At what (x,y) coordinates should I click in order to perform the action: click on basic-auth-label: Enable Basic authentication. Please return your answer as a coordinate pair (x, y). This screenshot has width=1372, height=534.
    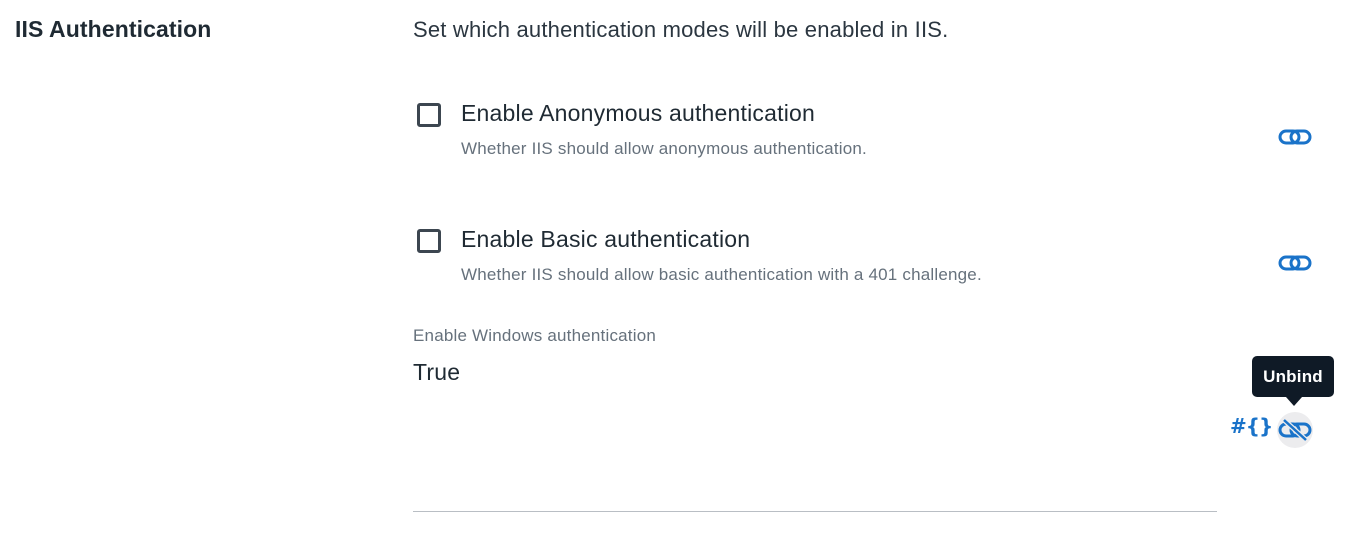
    Looking at the image, I should click on (605, 239).